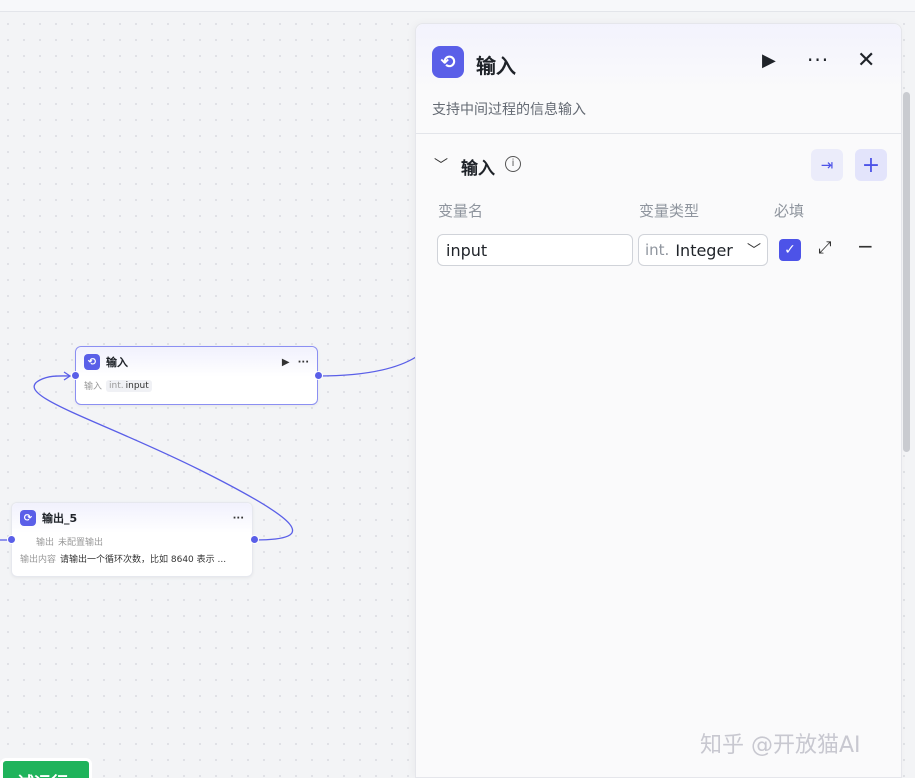  Describe the element at coordinates (117, 362) in the screenshot. I see `input-node-title: 输入` at that location.